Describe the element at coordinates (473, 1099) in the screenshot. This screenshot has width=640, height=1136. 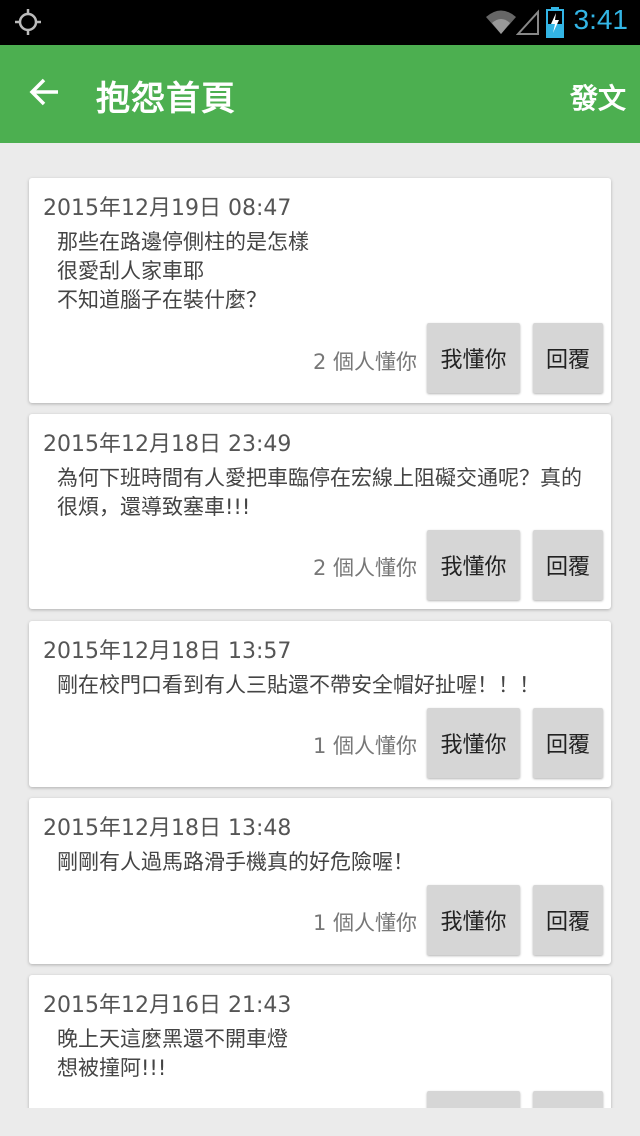
I see `understand-button` at that location.